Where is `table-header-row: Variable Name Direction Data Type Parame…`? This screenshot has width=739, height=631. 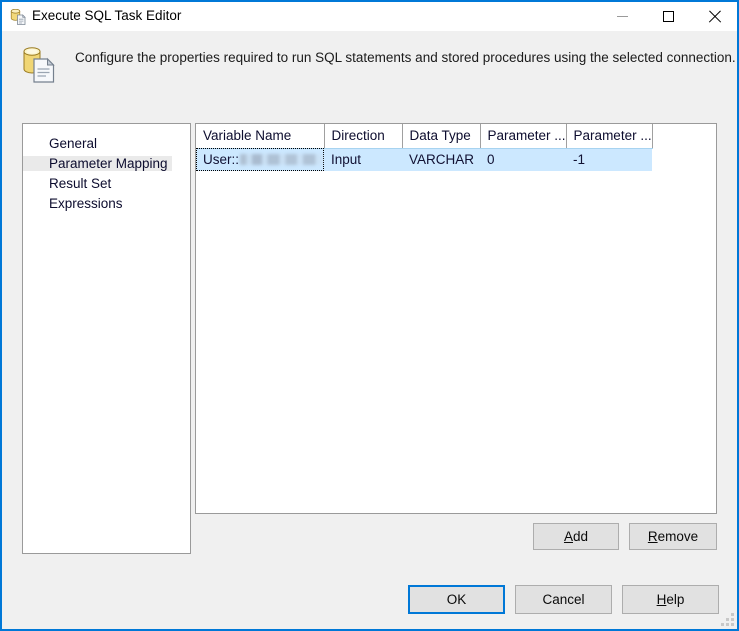
table-header-row: Variable Name Direction Data Type Parame… is located at coordinates (424, 136).